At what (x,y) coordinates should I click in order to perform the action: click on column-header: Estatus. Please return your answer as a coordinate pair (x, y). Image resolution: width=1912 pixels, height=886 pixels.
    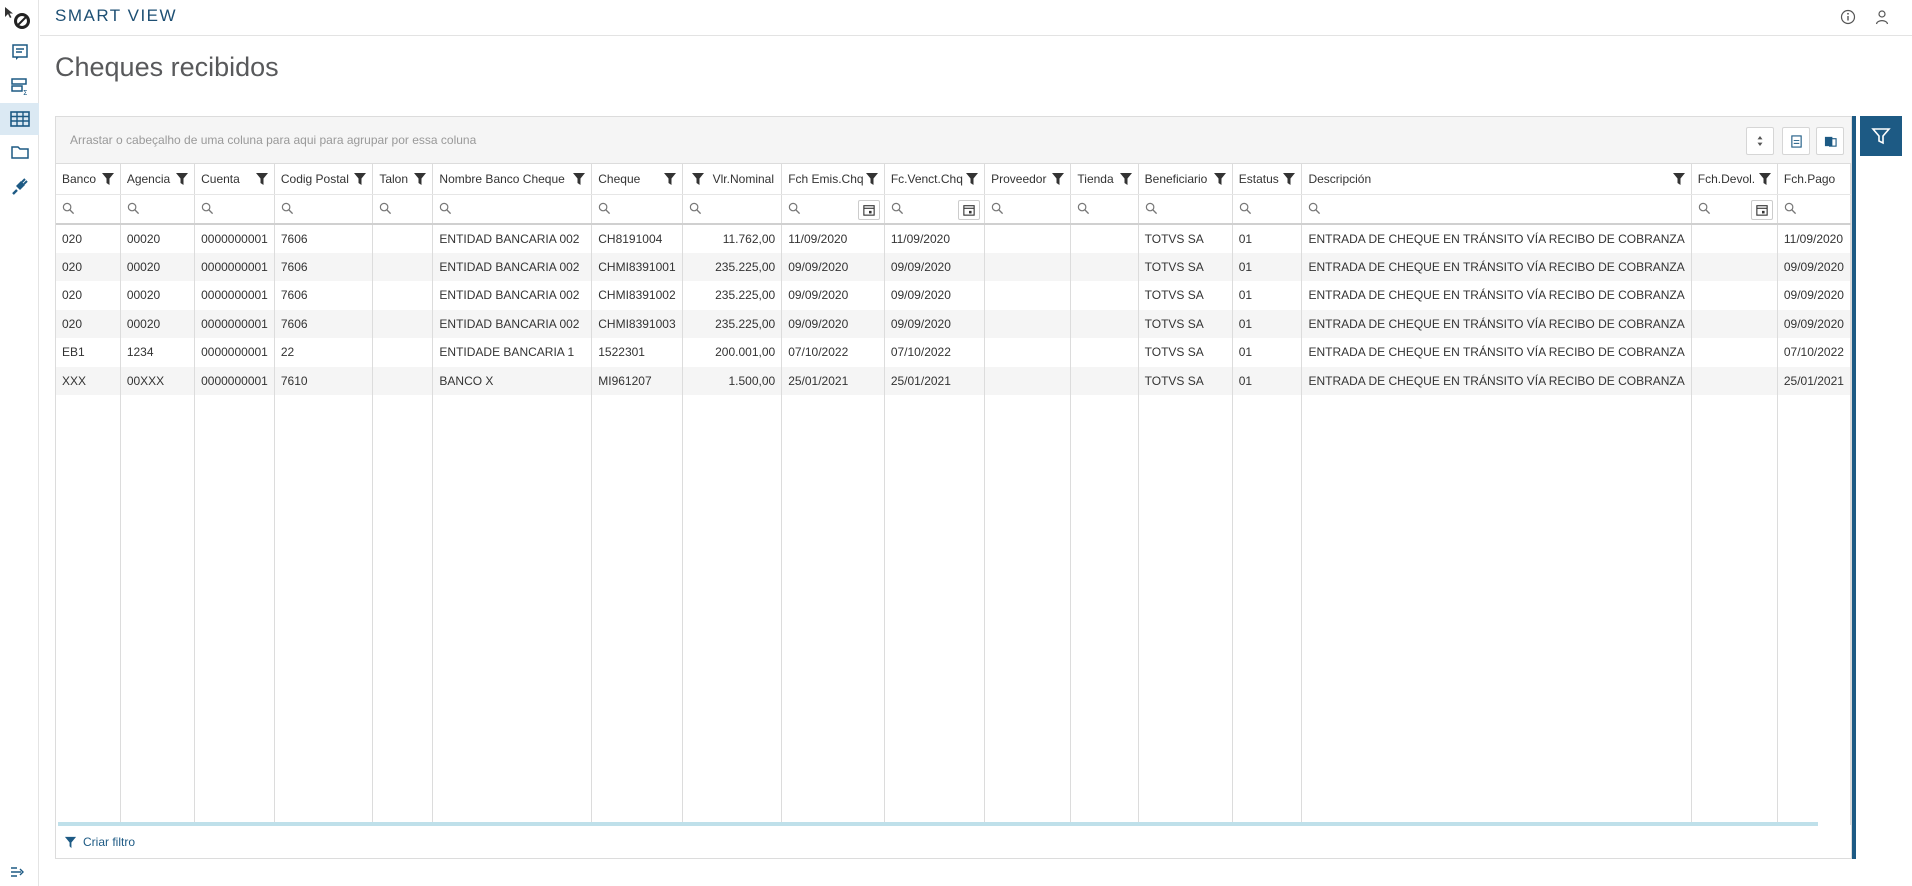
    Looking at the image, I should click on (1267, 179).